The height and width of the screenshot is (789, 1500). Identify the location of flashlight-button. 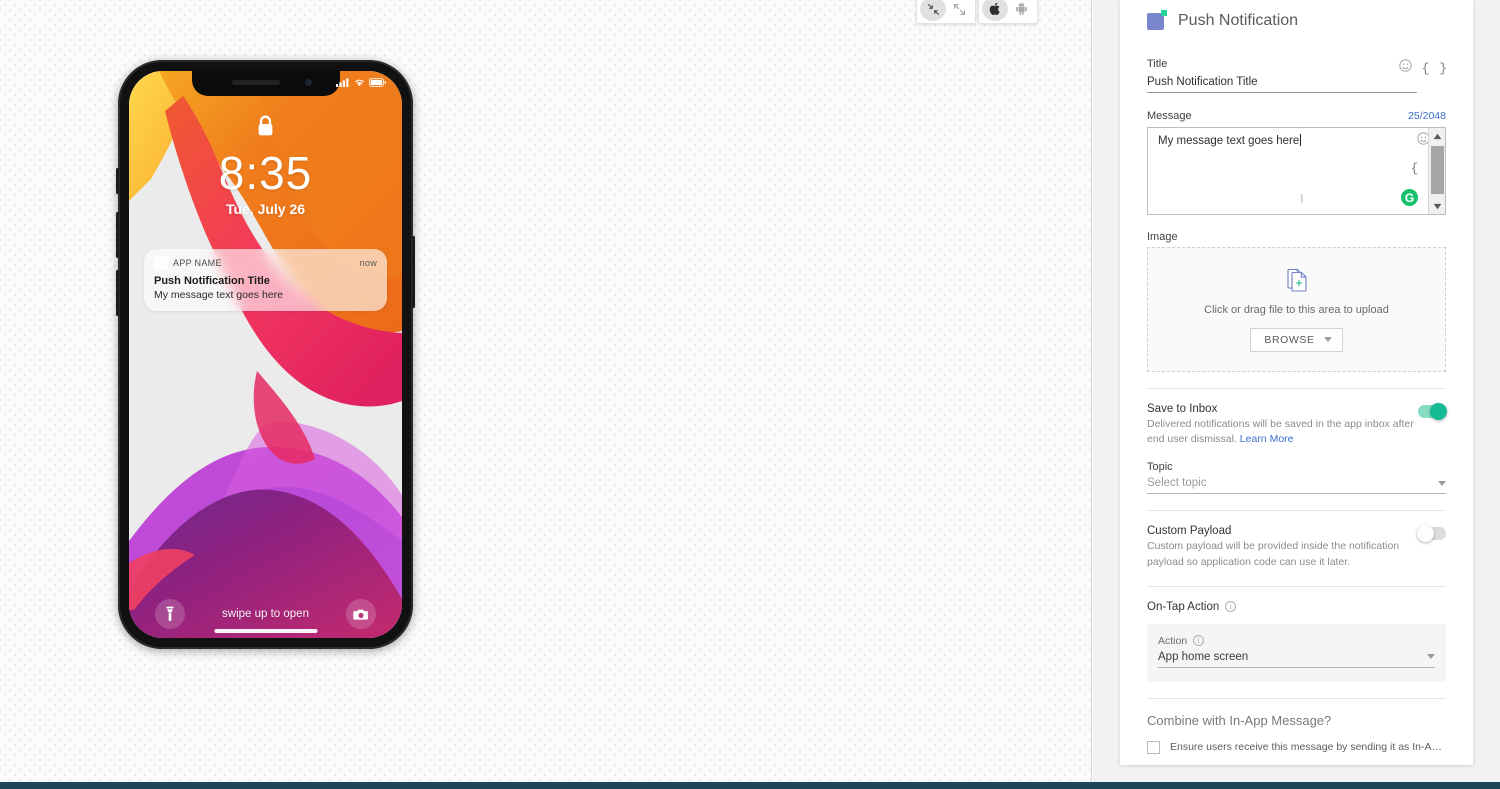
(170, 614).